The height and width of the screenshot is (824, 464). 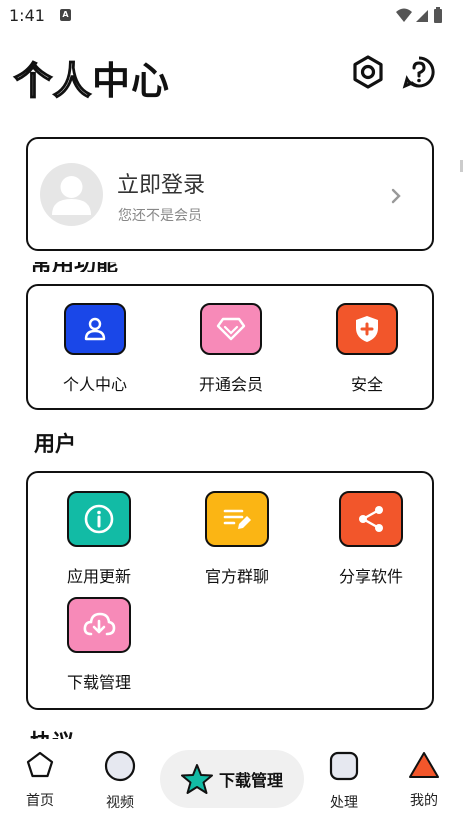 What do you see at coordinates (230, 194) in the screenshot?
I see `login-card: 立即登录 您还不是会员` at bounding box center [230, 194].